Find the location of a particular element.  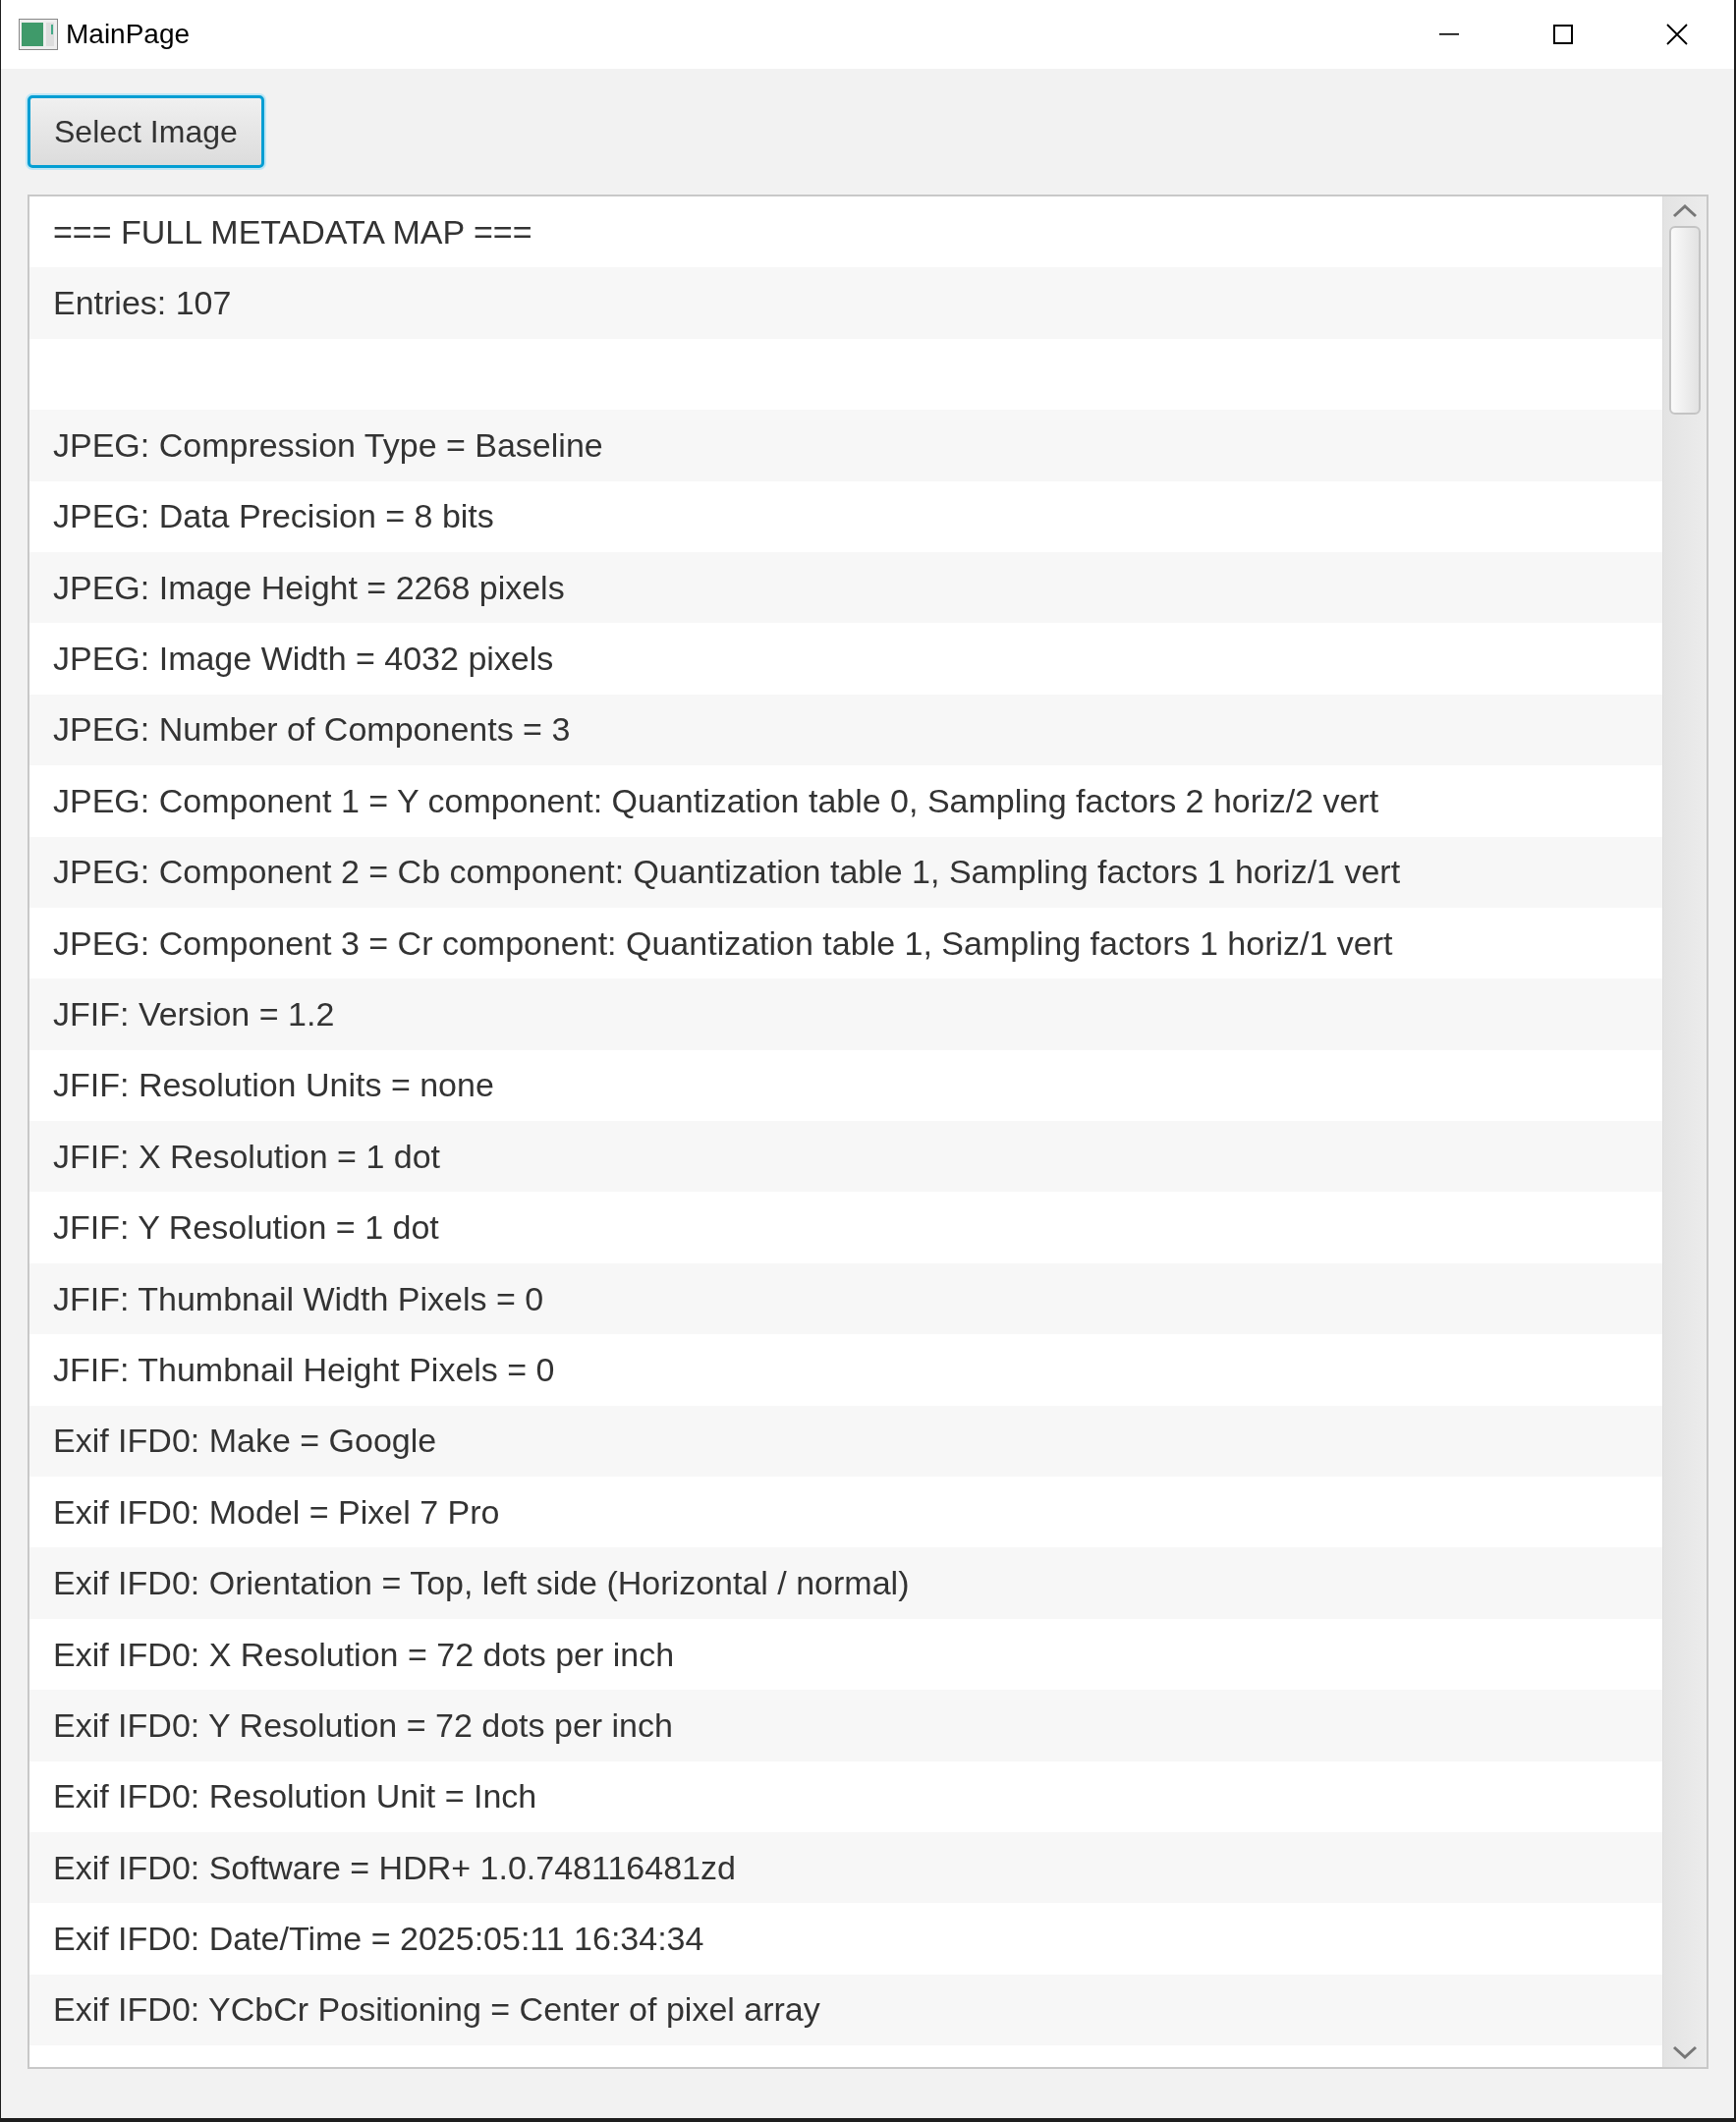

list-row: JPEG: Compression Type = Baseline is located at coordinates (845, 445).